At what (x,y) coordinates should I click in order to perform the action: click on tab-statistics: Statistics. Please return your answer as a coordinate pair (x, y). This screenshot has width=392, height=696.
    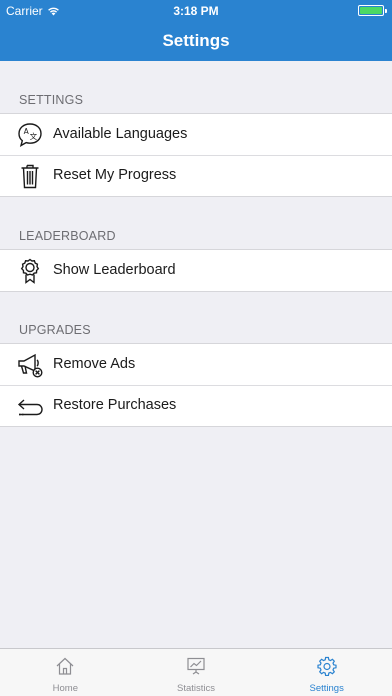
    Looking at the image, I should click on (196, 672).